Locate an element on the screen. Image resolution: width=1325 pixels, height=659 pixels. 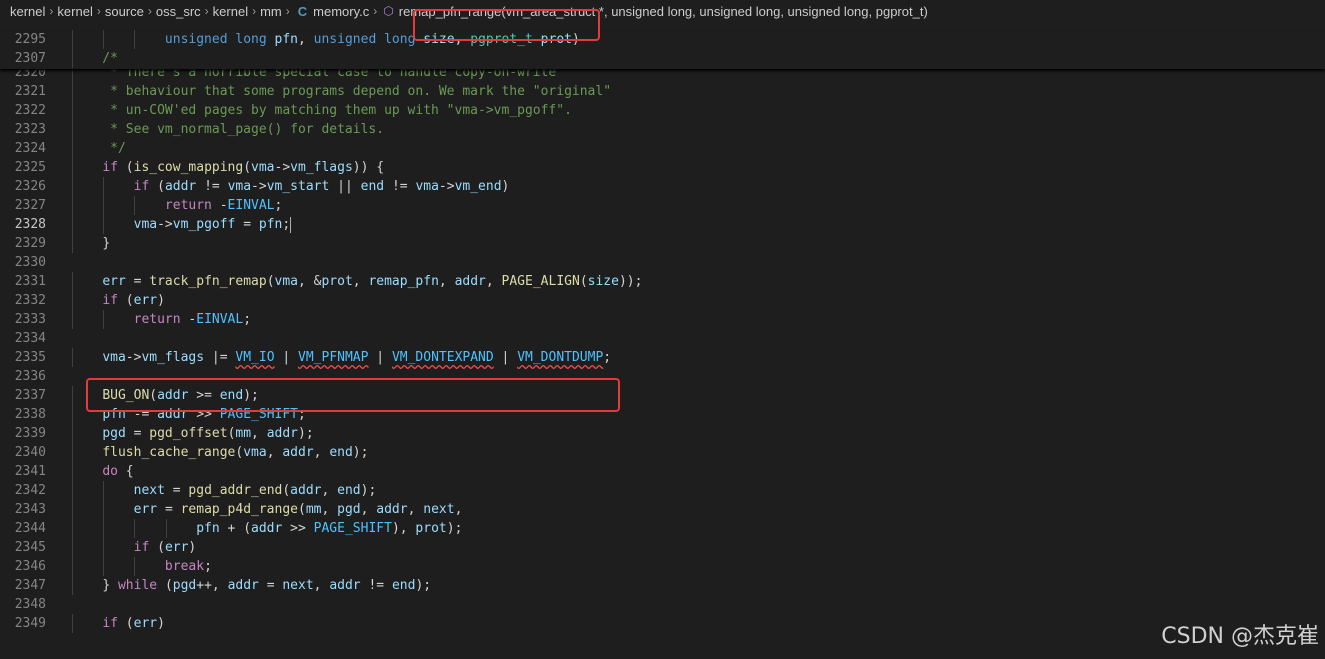
code-line: 2330 is located at coordinates (662, 262).